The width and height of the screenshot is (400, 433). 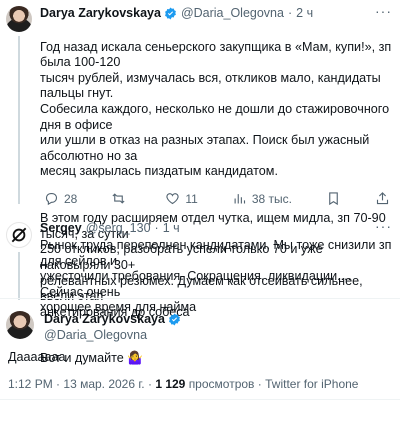 I want to click on bookmark-icon, so click(x=333, y=199).